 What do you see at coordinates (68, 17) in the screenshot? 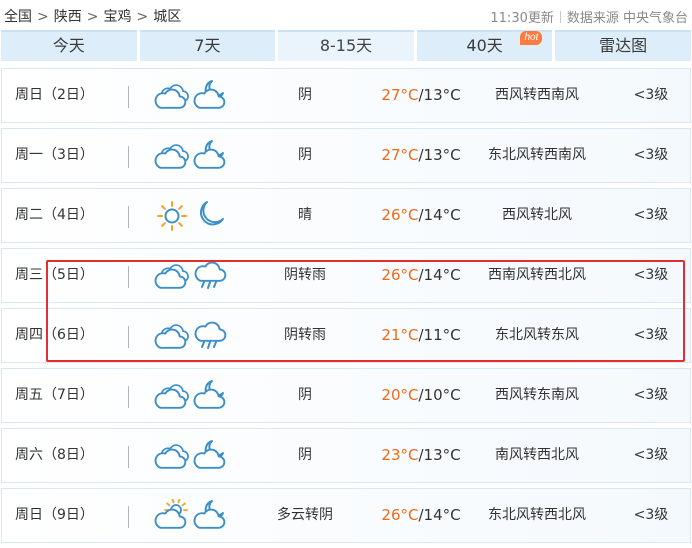
I see `breadcrumb-province: 陕西` at bounding box center [68, 17].